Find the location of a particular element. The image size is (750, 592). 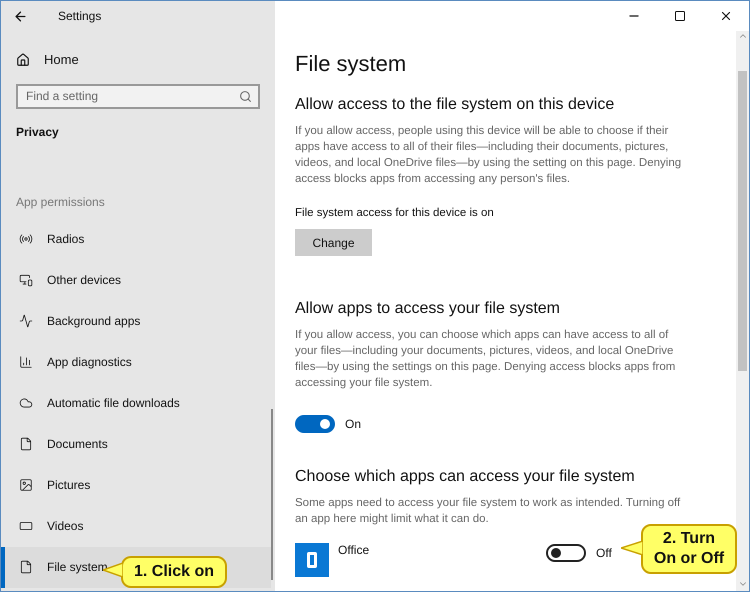

section-heading: Allow apps to access your file system is located at coordinates (428, 309).